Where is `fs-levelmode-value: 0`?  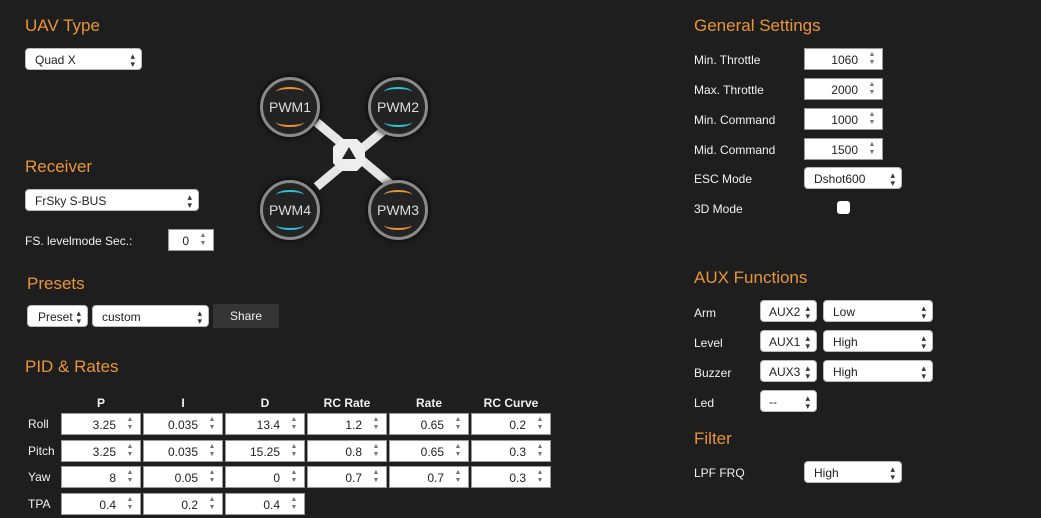
fs-levelmode-value: 0 is located at coordinates (185, 241).